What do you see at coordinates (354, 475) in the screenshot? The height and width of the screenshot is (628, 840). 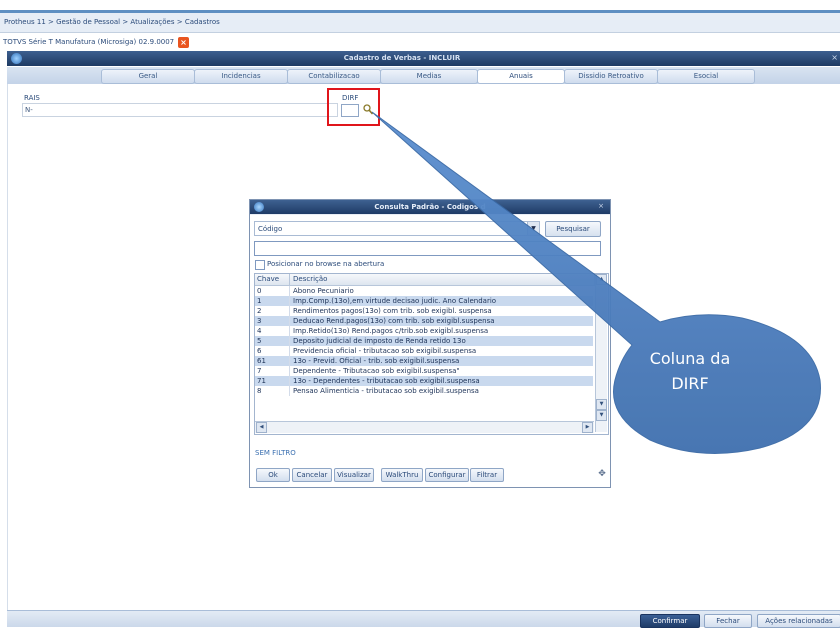 I see `visualizar-button: Visualizar` at bounding box center [354, 475].